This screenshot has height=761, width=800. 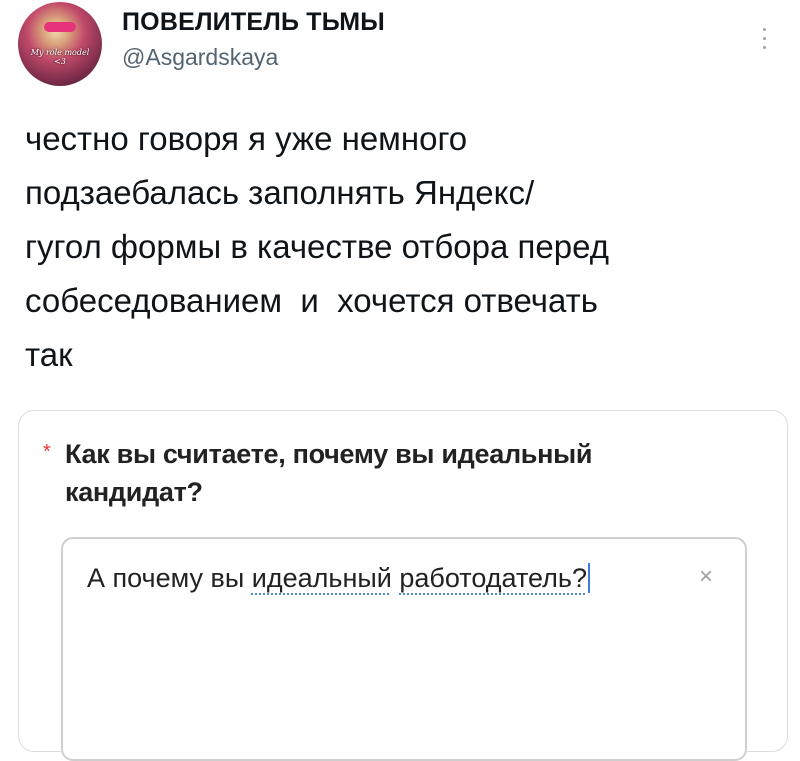 I want to click on author-name: ПОВЕЛИТЕЛЬ ТЬМЫ, so click(x=253, y=22).